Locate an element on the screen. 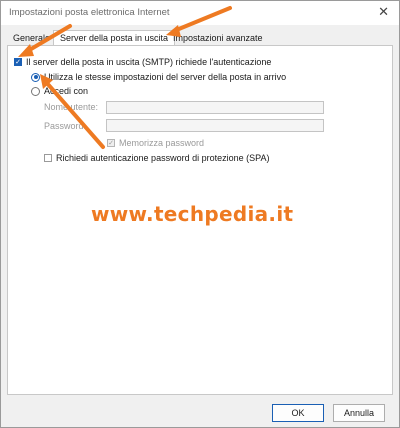  tab-advanced-settings: Impostazioni avanzate is located at coordinates (218, 38).